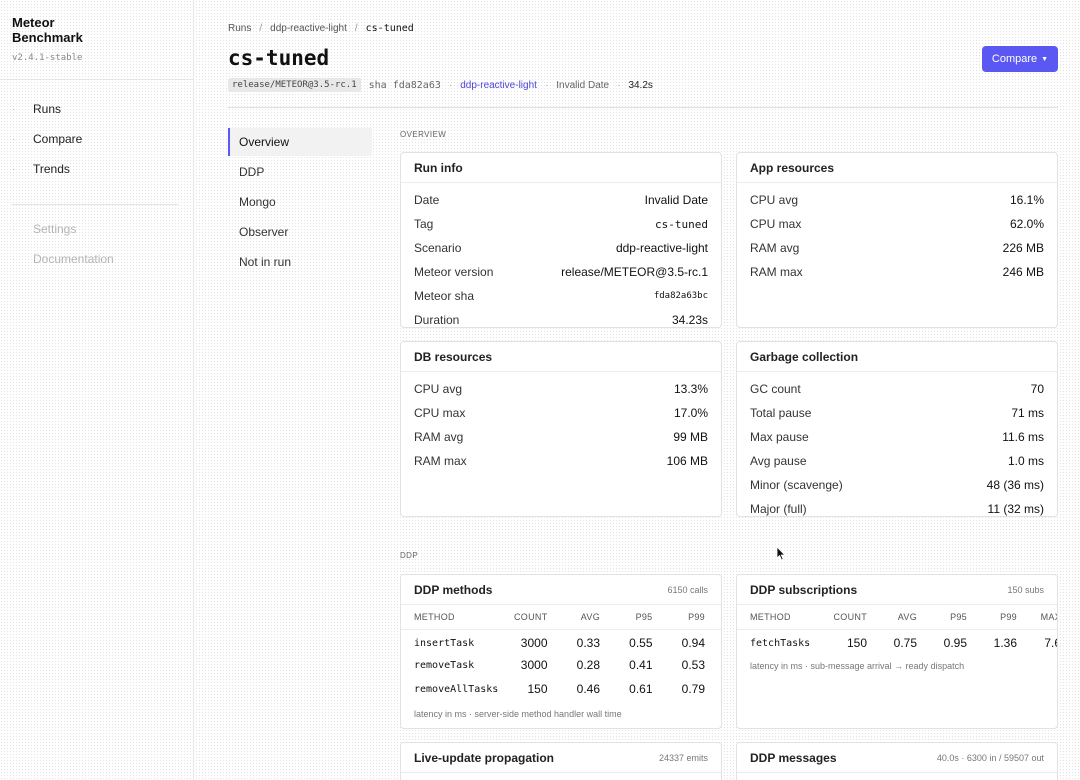  I want to click on table-row: removeAllTasks 150 0.46 0.61 0.79, so click(561, 689).